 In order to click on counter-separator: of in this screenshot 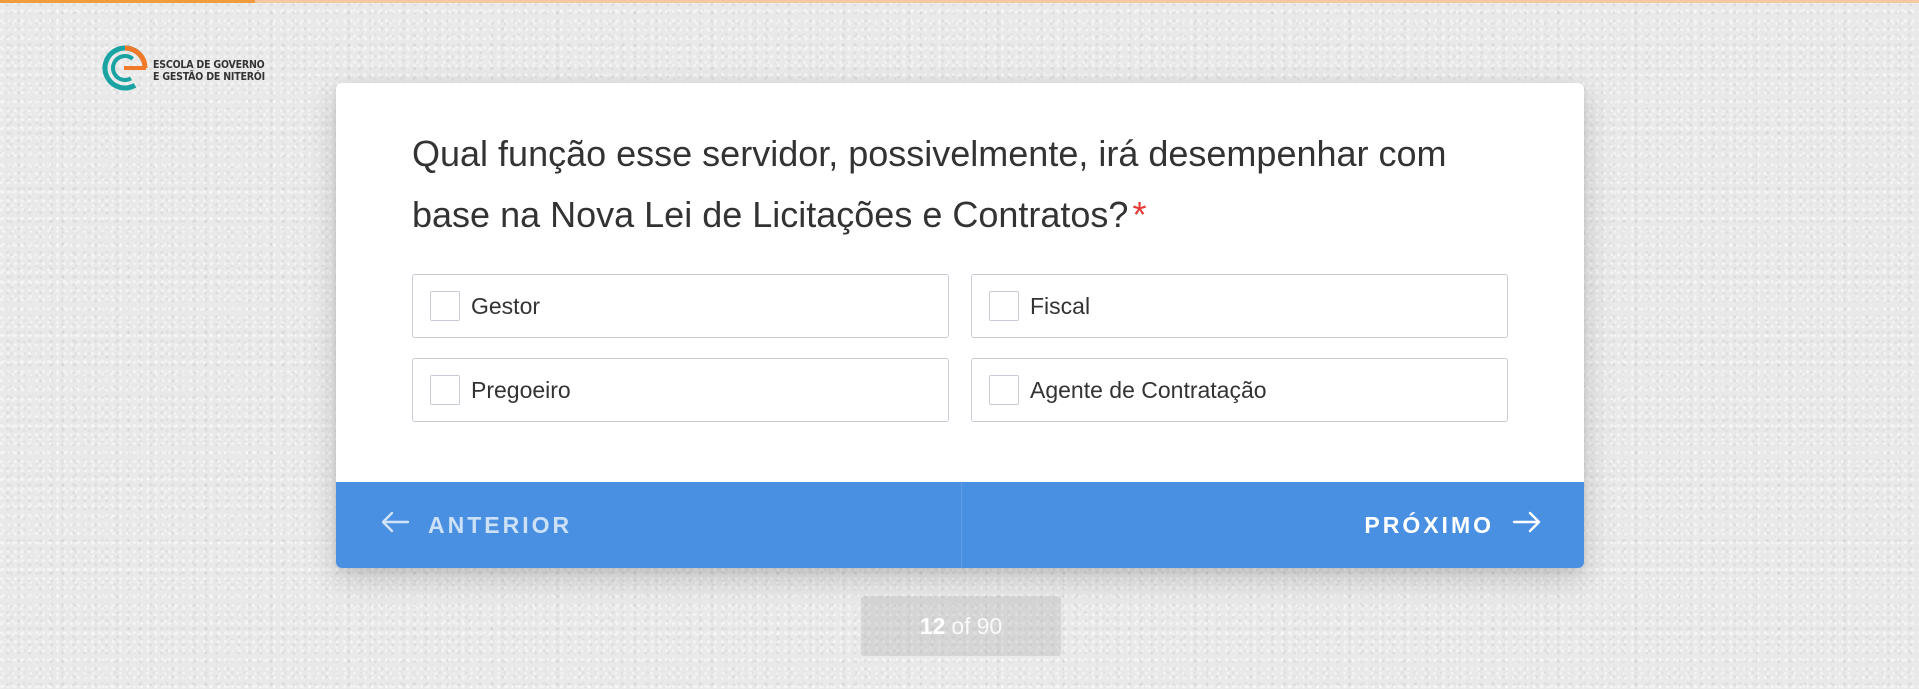, I will do `click(961, 625)`.